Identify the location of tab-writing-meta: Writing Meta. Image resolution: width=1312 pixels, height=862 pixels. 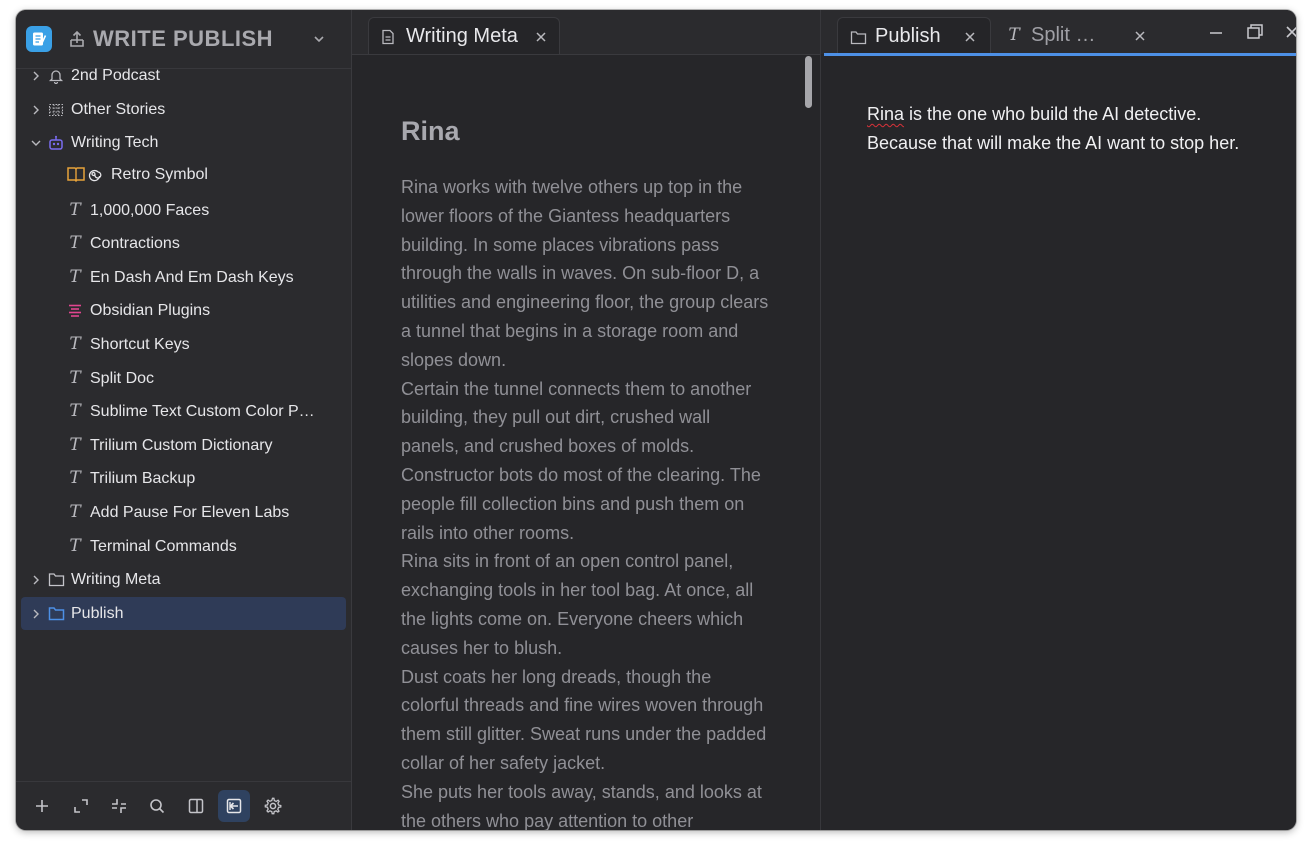
(464, 36).